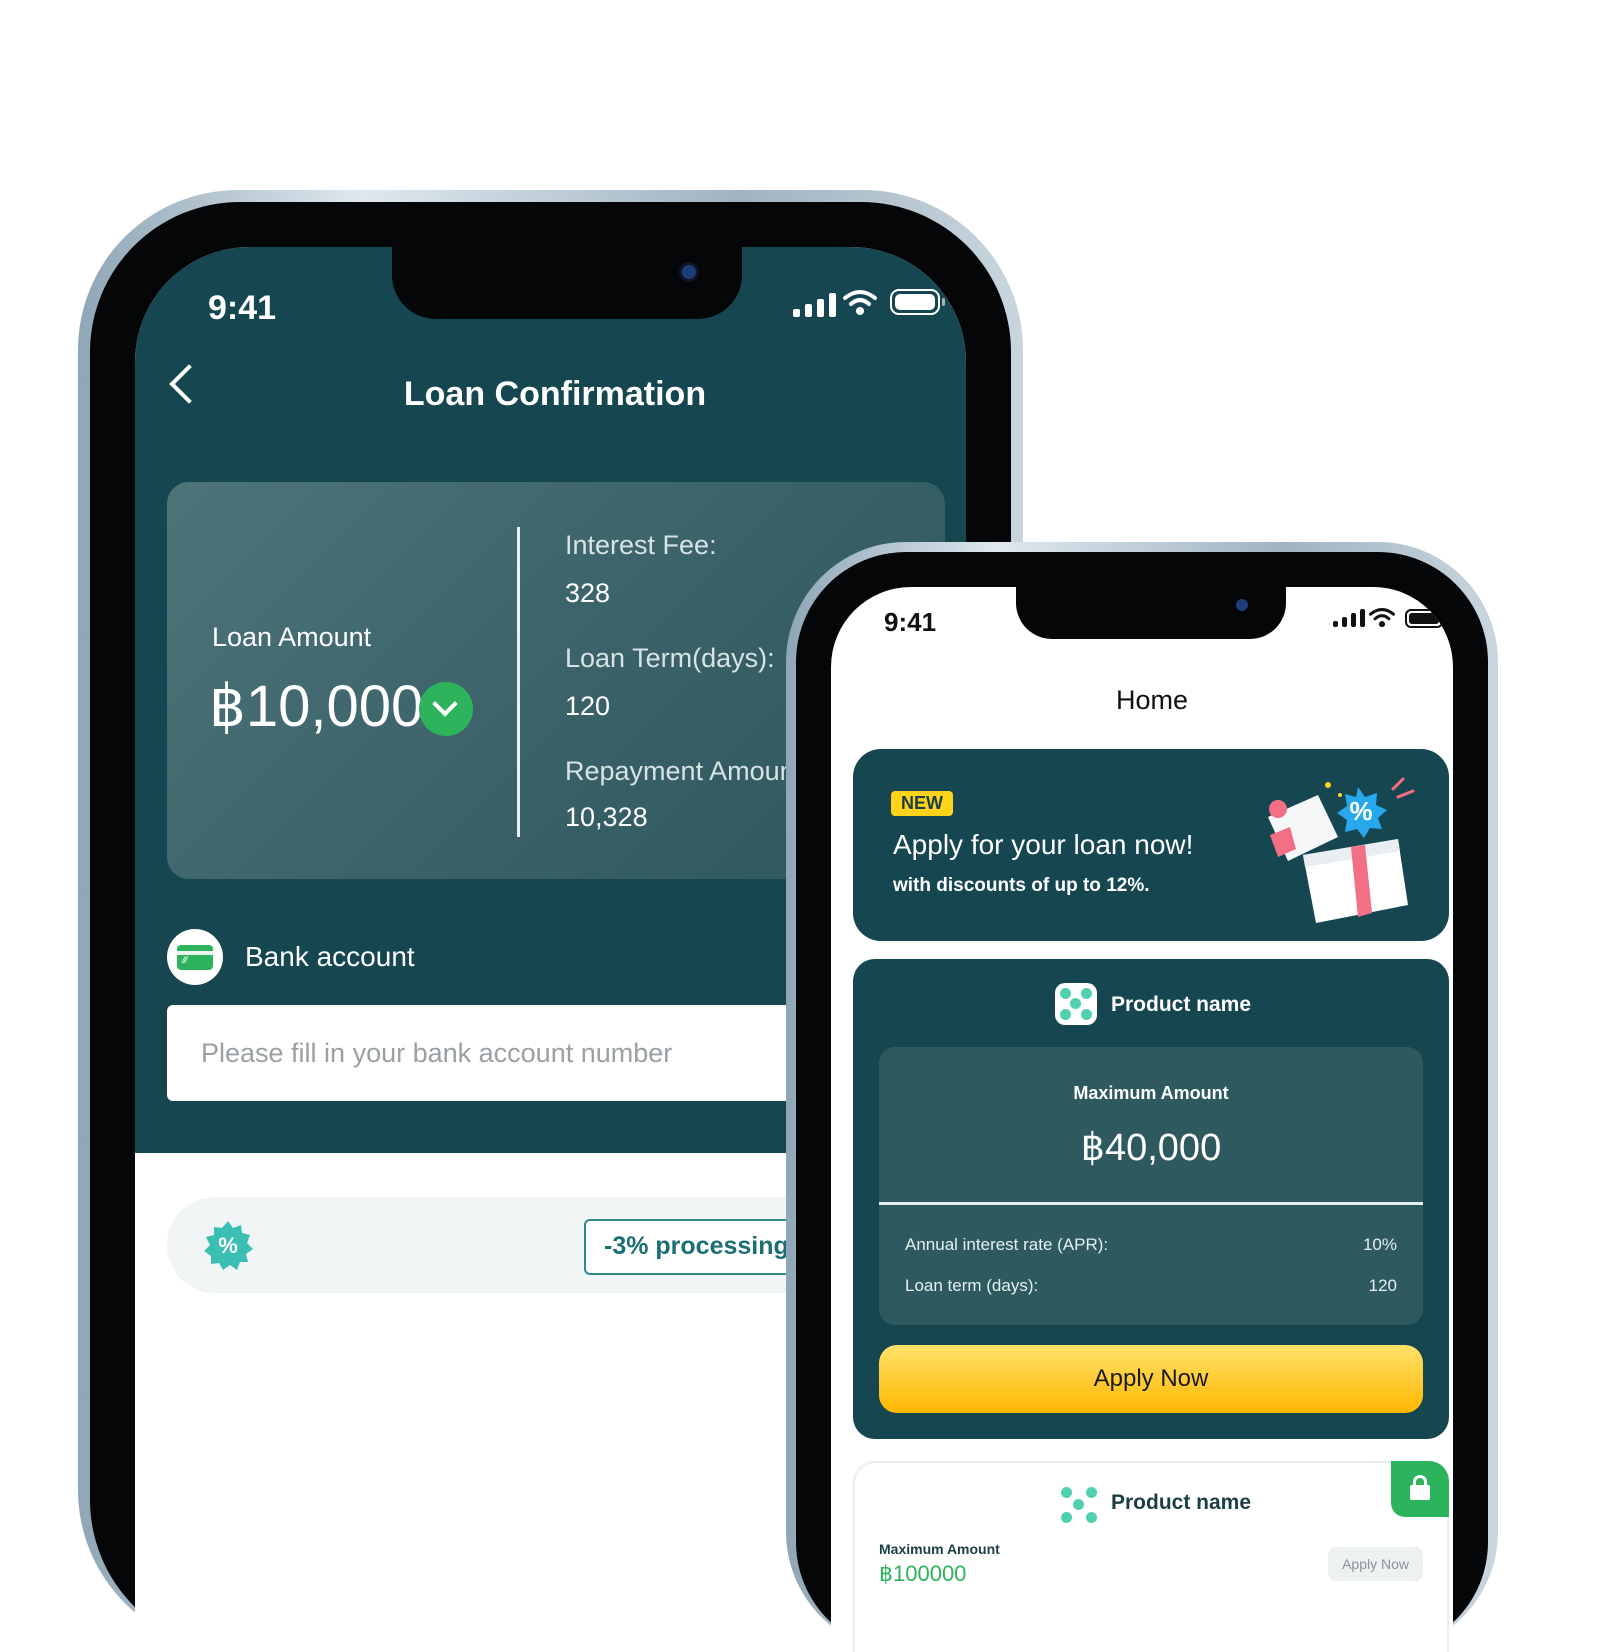 The image size is (1600, 1652). What do you see at coordinates (330, 956) in the screenshot?
I see `bank-account-label: Bank account` at bounding box center [330, 956].